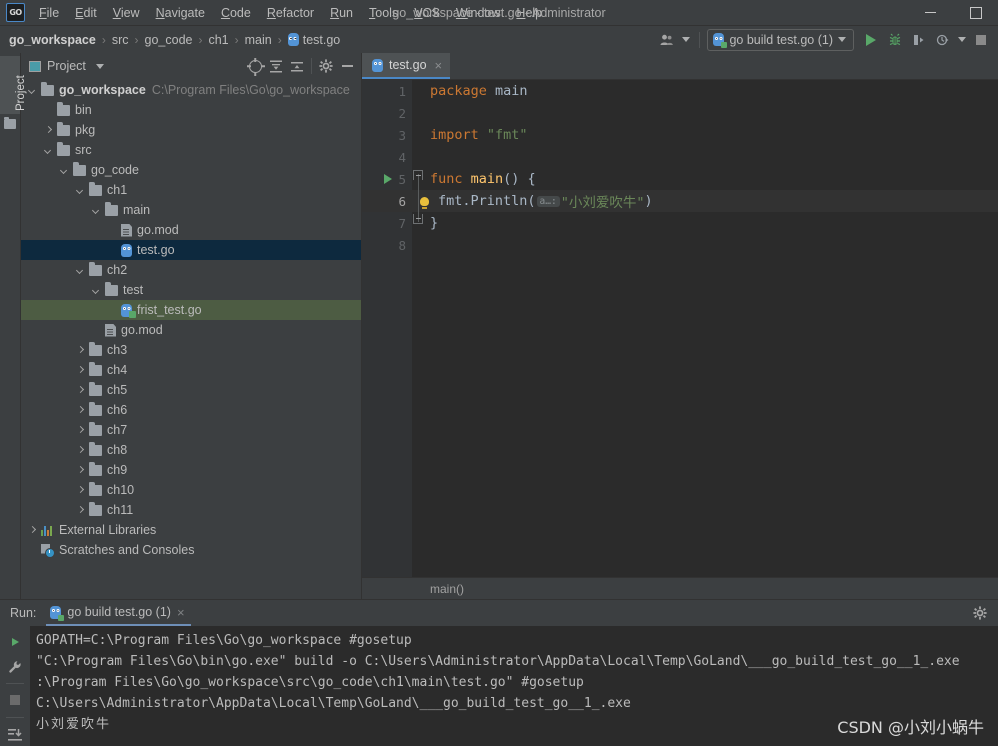 This screenshot has height=746, width=998. What do you see at coordinates (191, 390) in the screenshot?
I see `tree-item-ch5: ch5` at bounding box center [191, 390].